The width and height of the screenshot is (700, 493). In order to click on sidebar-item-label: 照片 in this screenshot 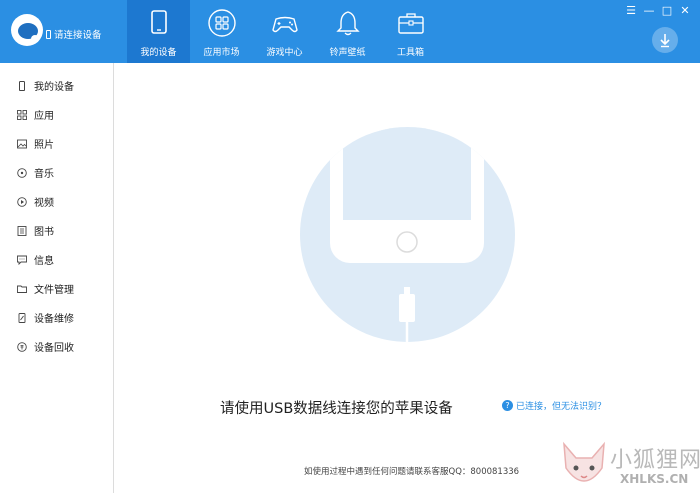, I will do `click(44, 145)`.